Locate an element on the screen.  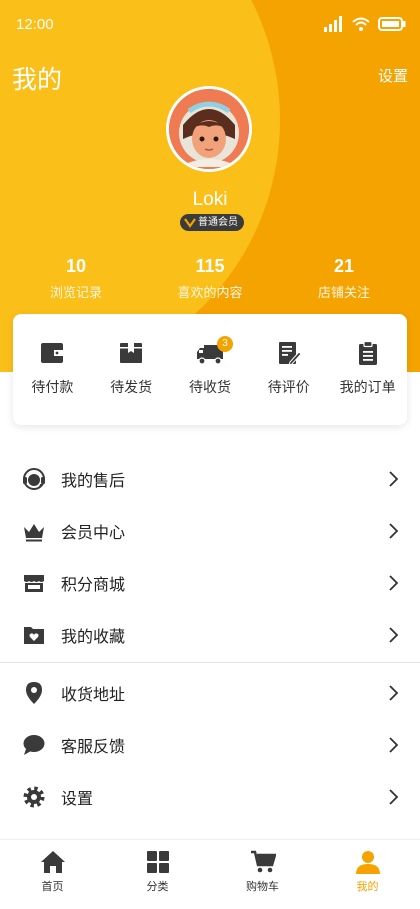
order-pending-receipt: 3 待收货 is located at coordinates (210, 380).